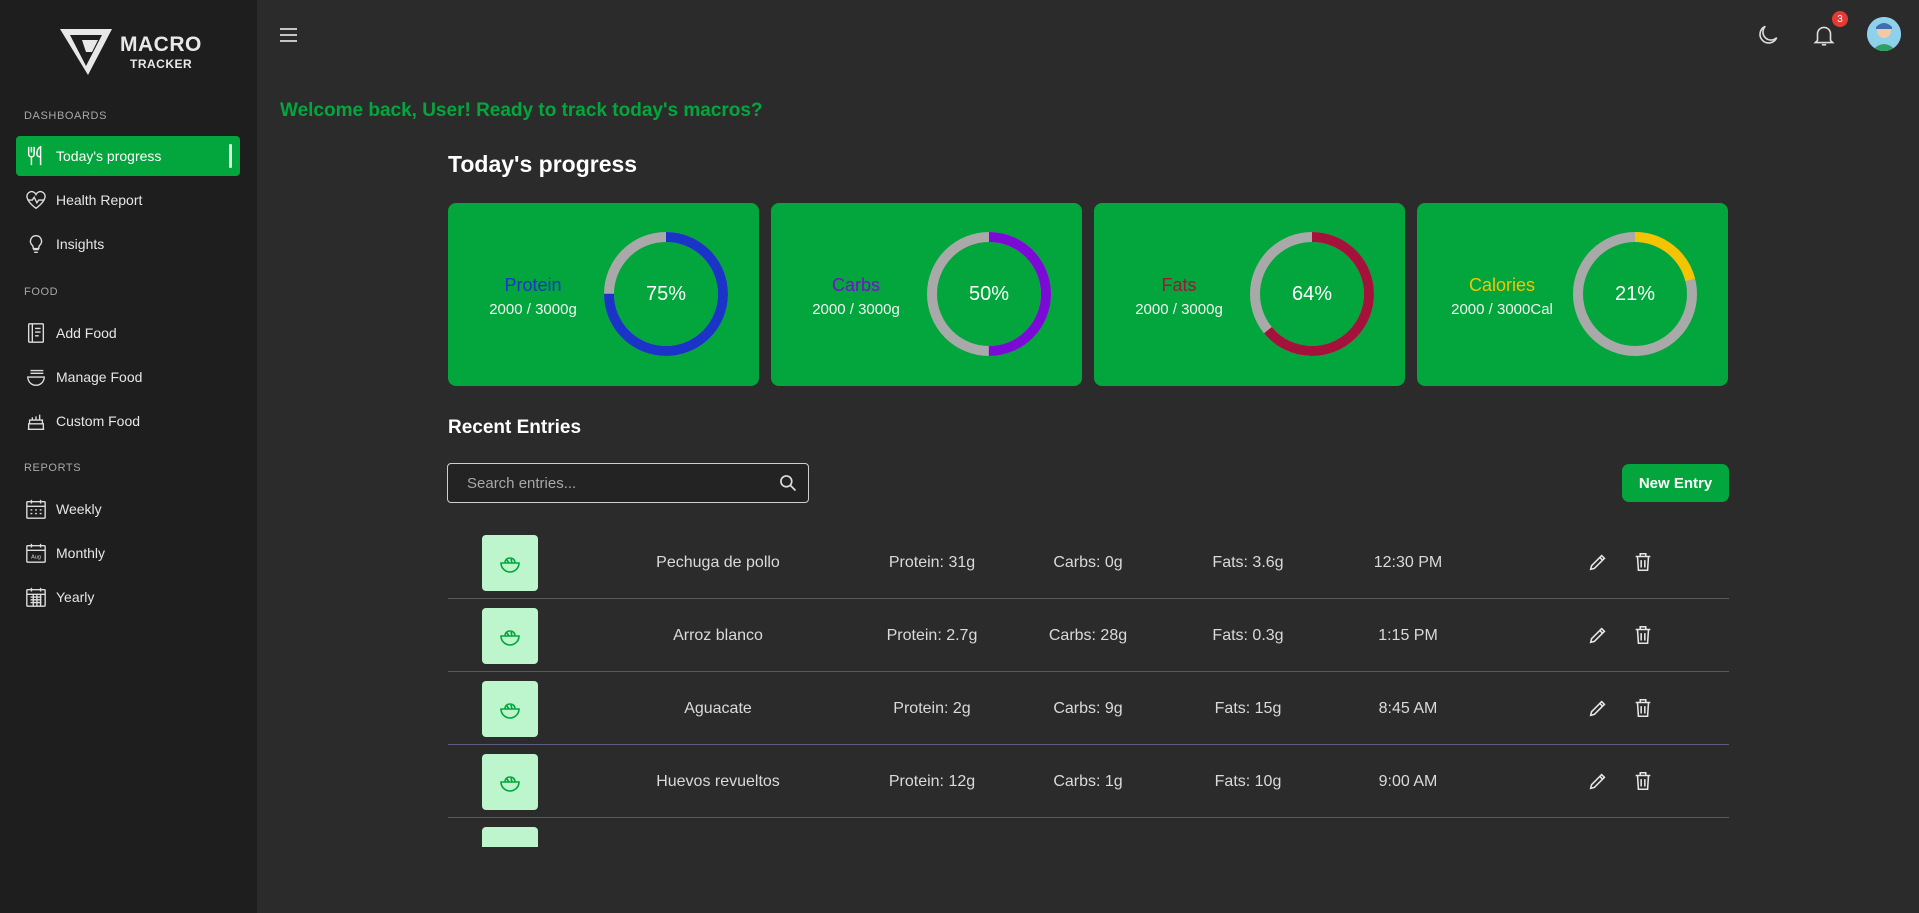  I want to click on entry-name: Arroz blanco, so click(718, 635).